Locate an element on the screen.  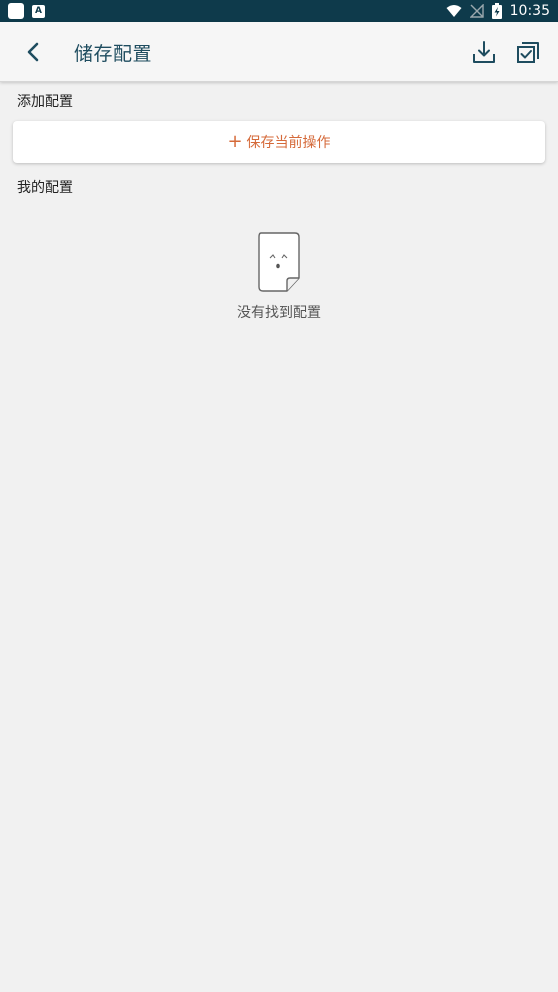
check-box-icon is located at coordinates (528, 52).